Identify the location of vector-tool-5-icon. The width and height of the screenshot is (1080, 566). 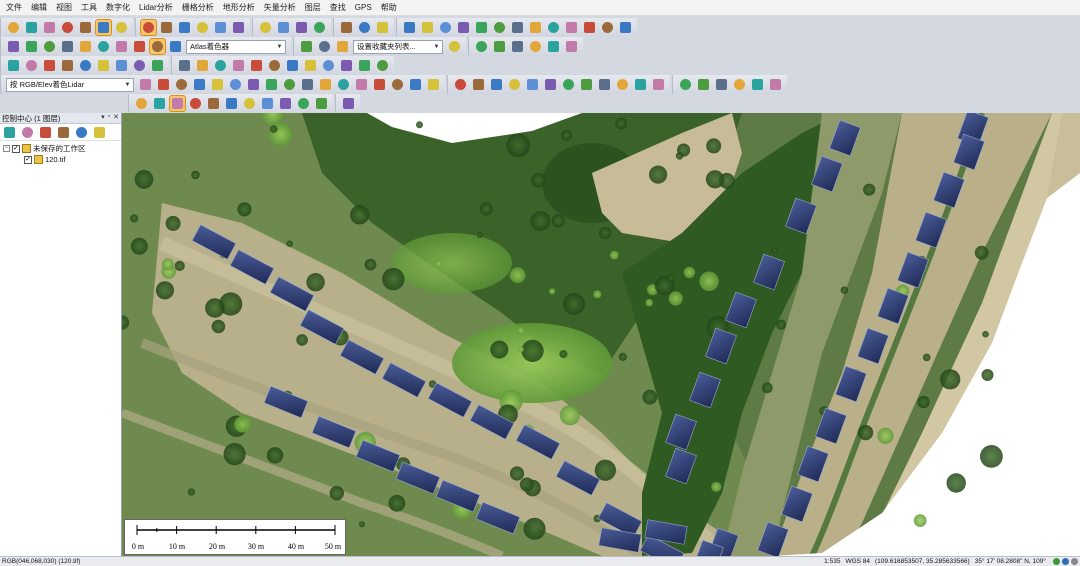
(85, 65).